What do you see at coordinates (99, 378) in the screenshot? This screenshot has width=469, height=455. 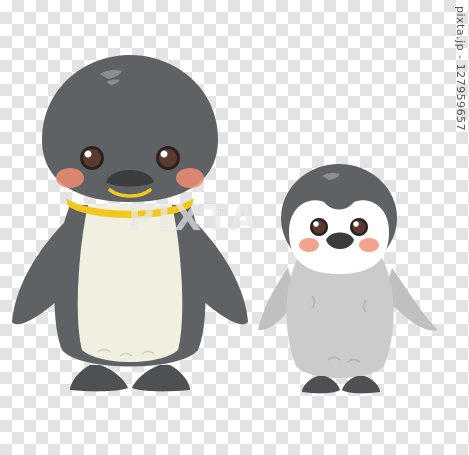 I see `adult-left-foot` at bounding box center [99, 378].